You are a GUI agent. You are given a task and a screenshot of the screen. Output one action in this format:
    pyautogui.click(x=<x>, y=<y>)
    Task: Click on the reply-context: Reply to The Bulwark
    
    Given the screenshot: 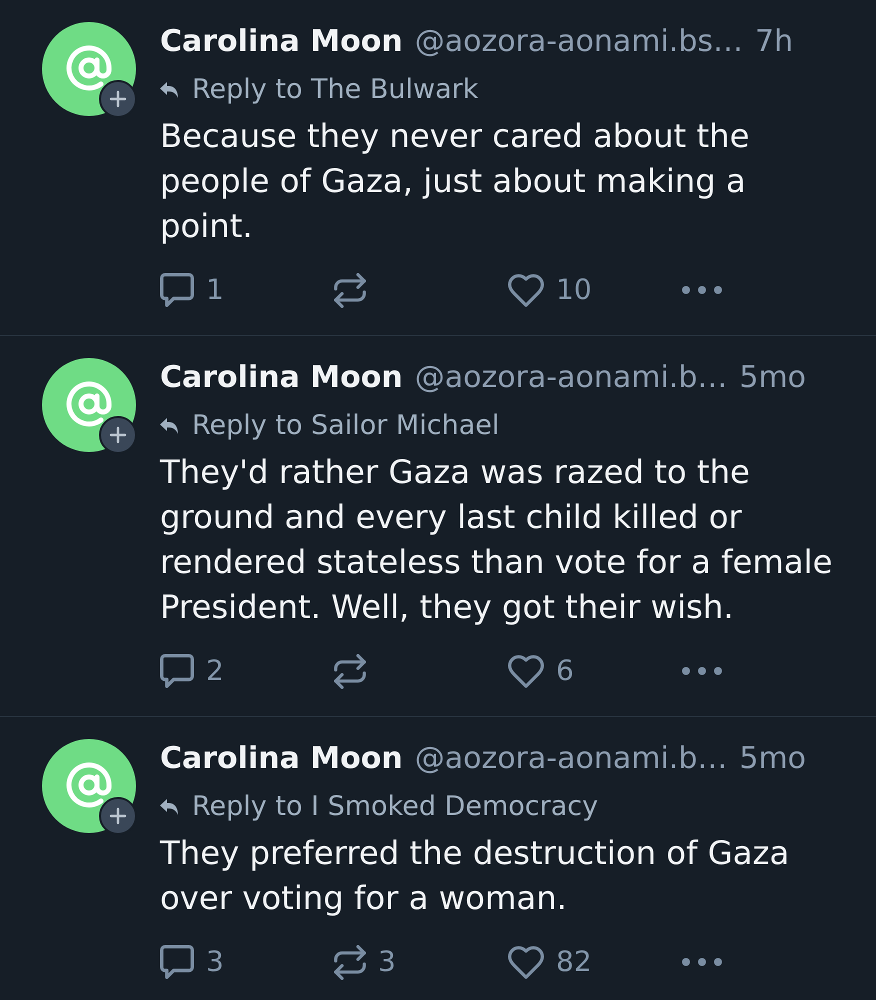 What is the action you would take?
    pyautogui.click(x=335, y=90)
    